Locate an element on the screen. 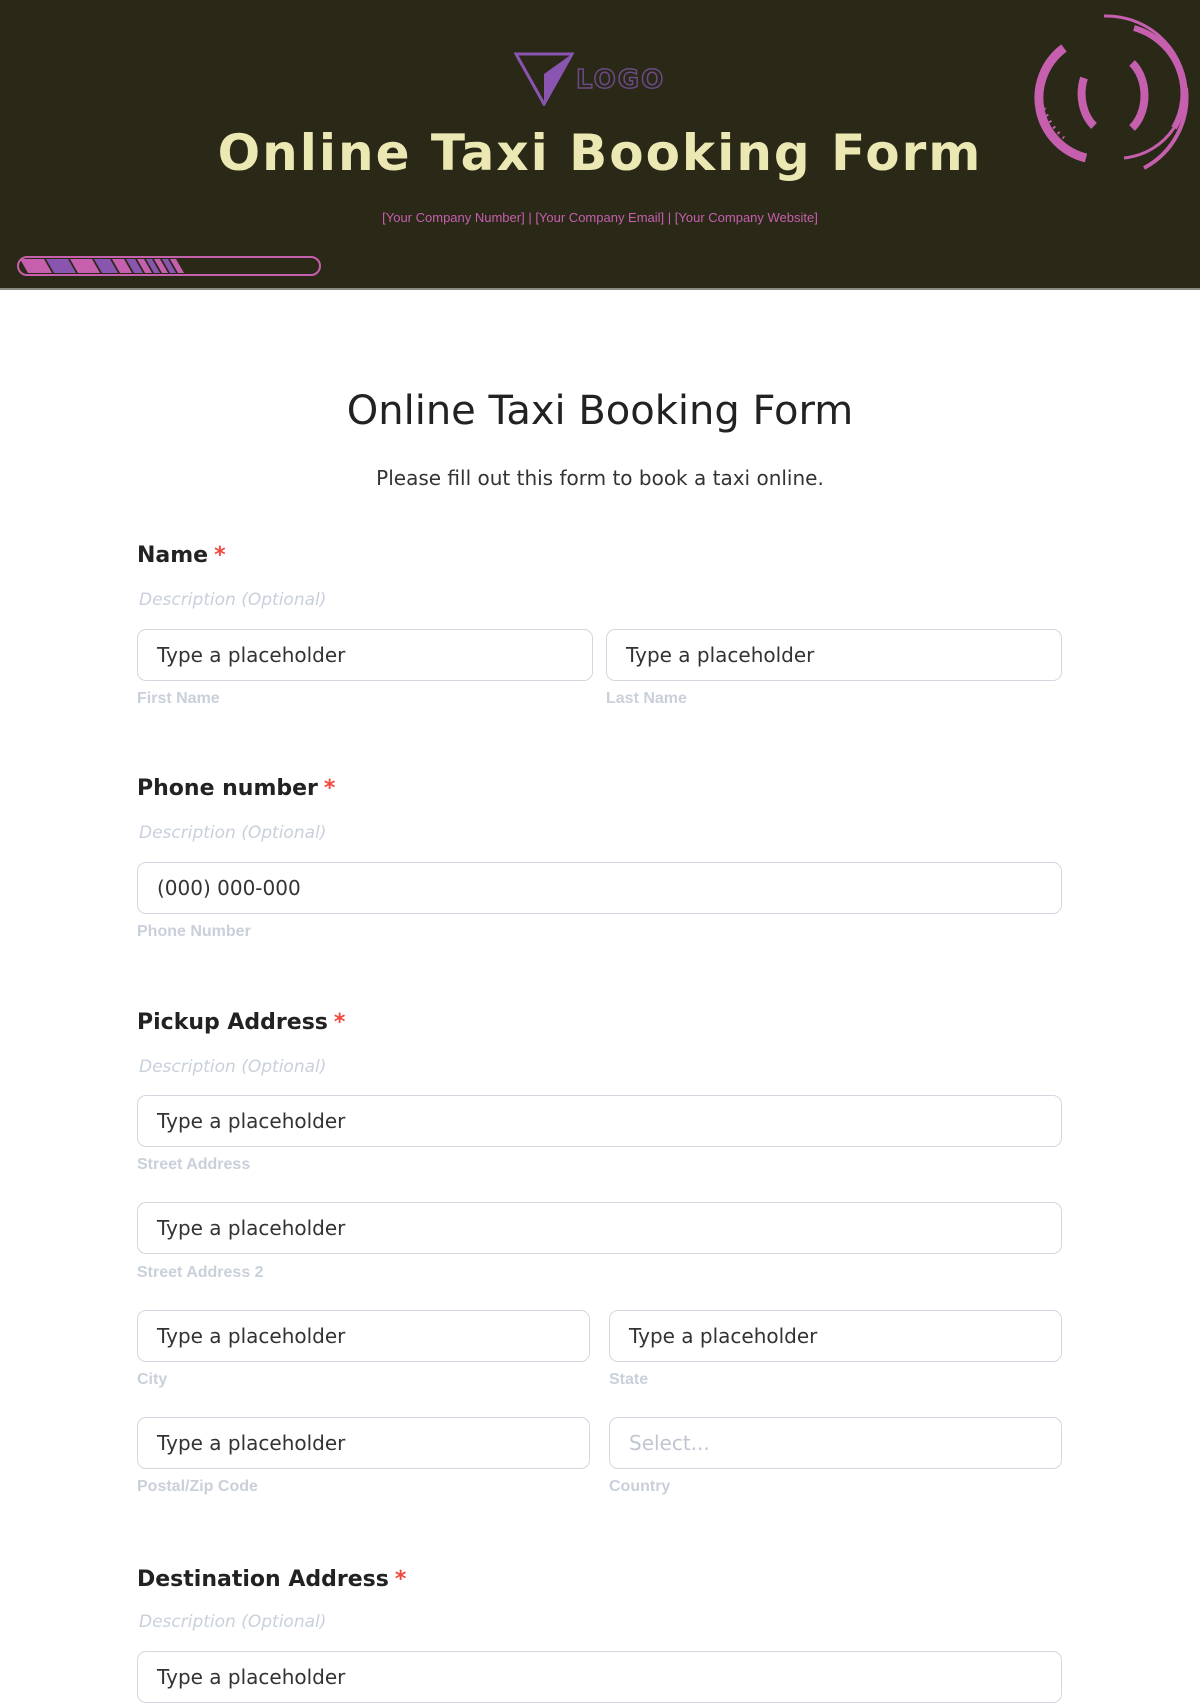  progress-stripe is located at coordinates (36, 266).